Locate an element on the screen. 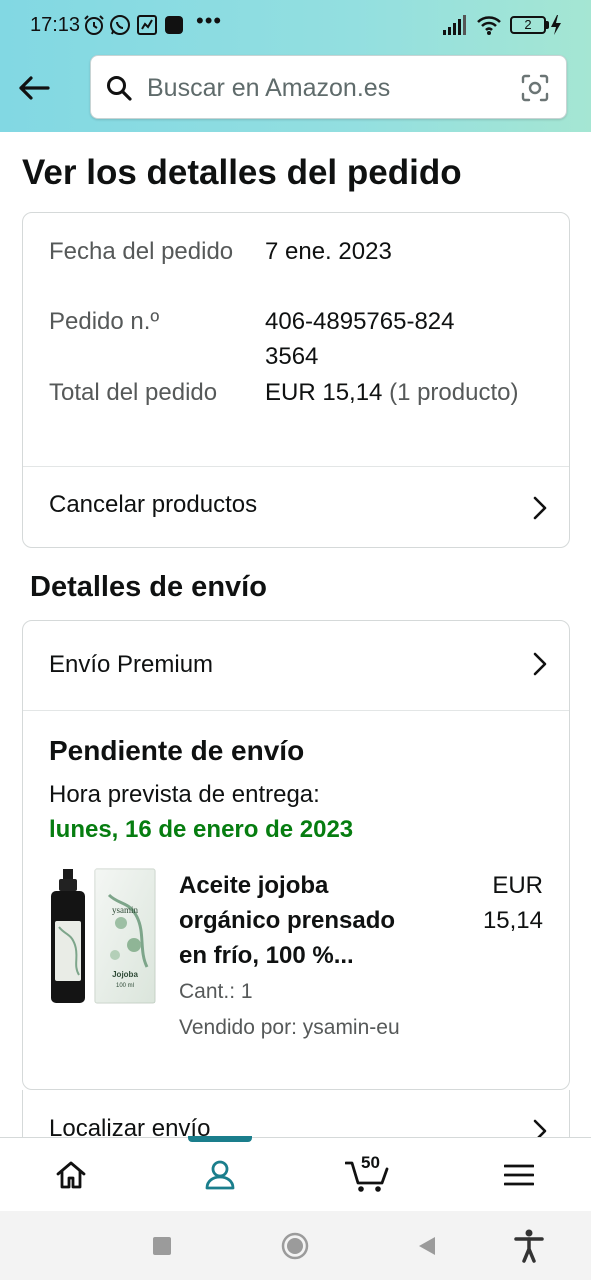  battery-level: 2 is located at coordinates (528, 24).